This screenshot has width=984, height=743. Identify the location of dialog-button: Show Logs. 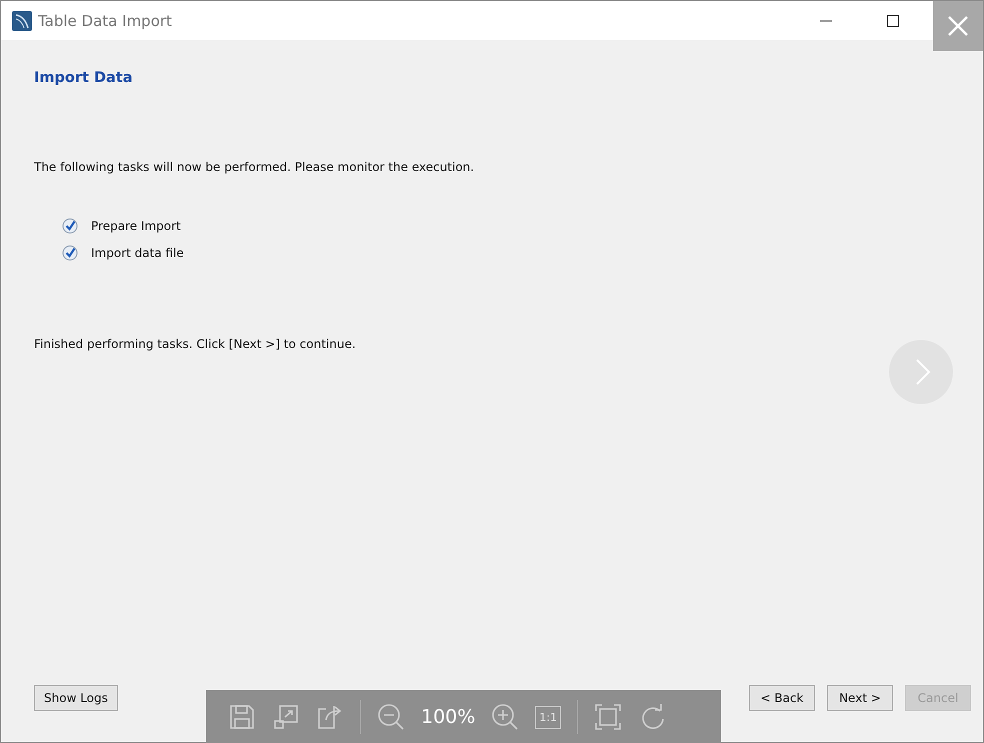
(76, 698).